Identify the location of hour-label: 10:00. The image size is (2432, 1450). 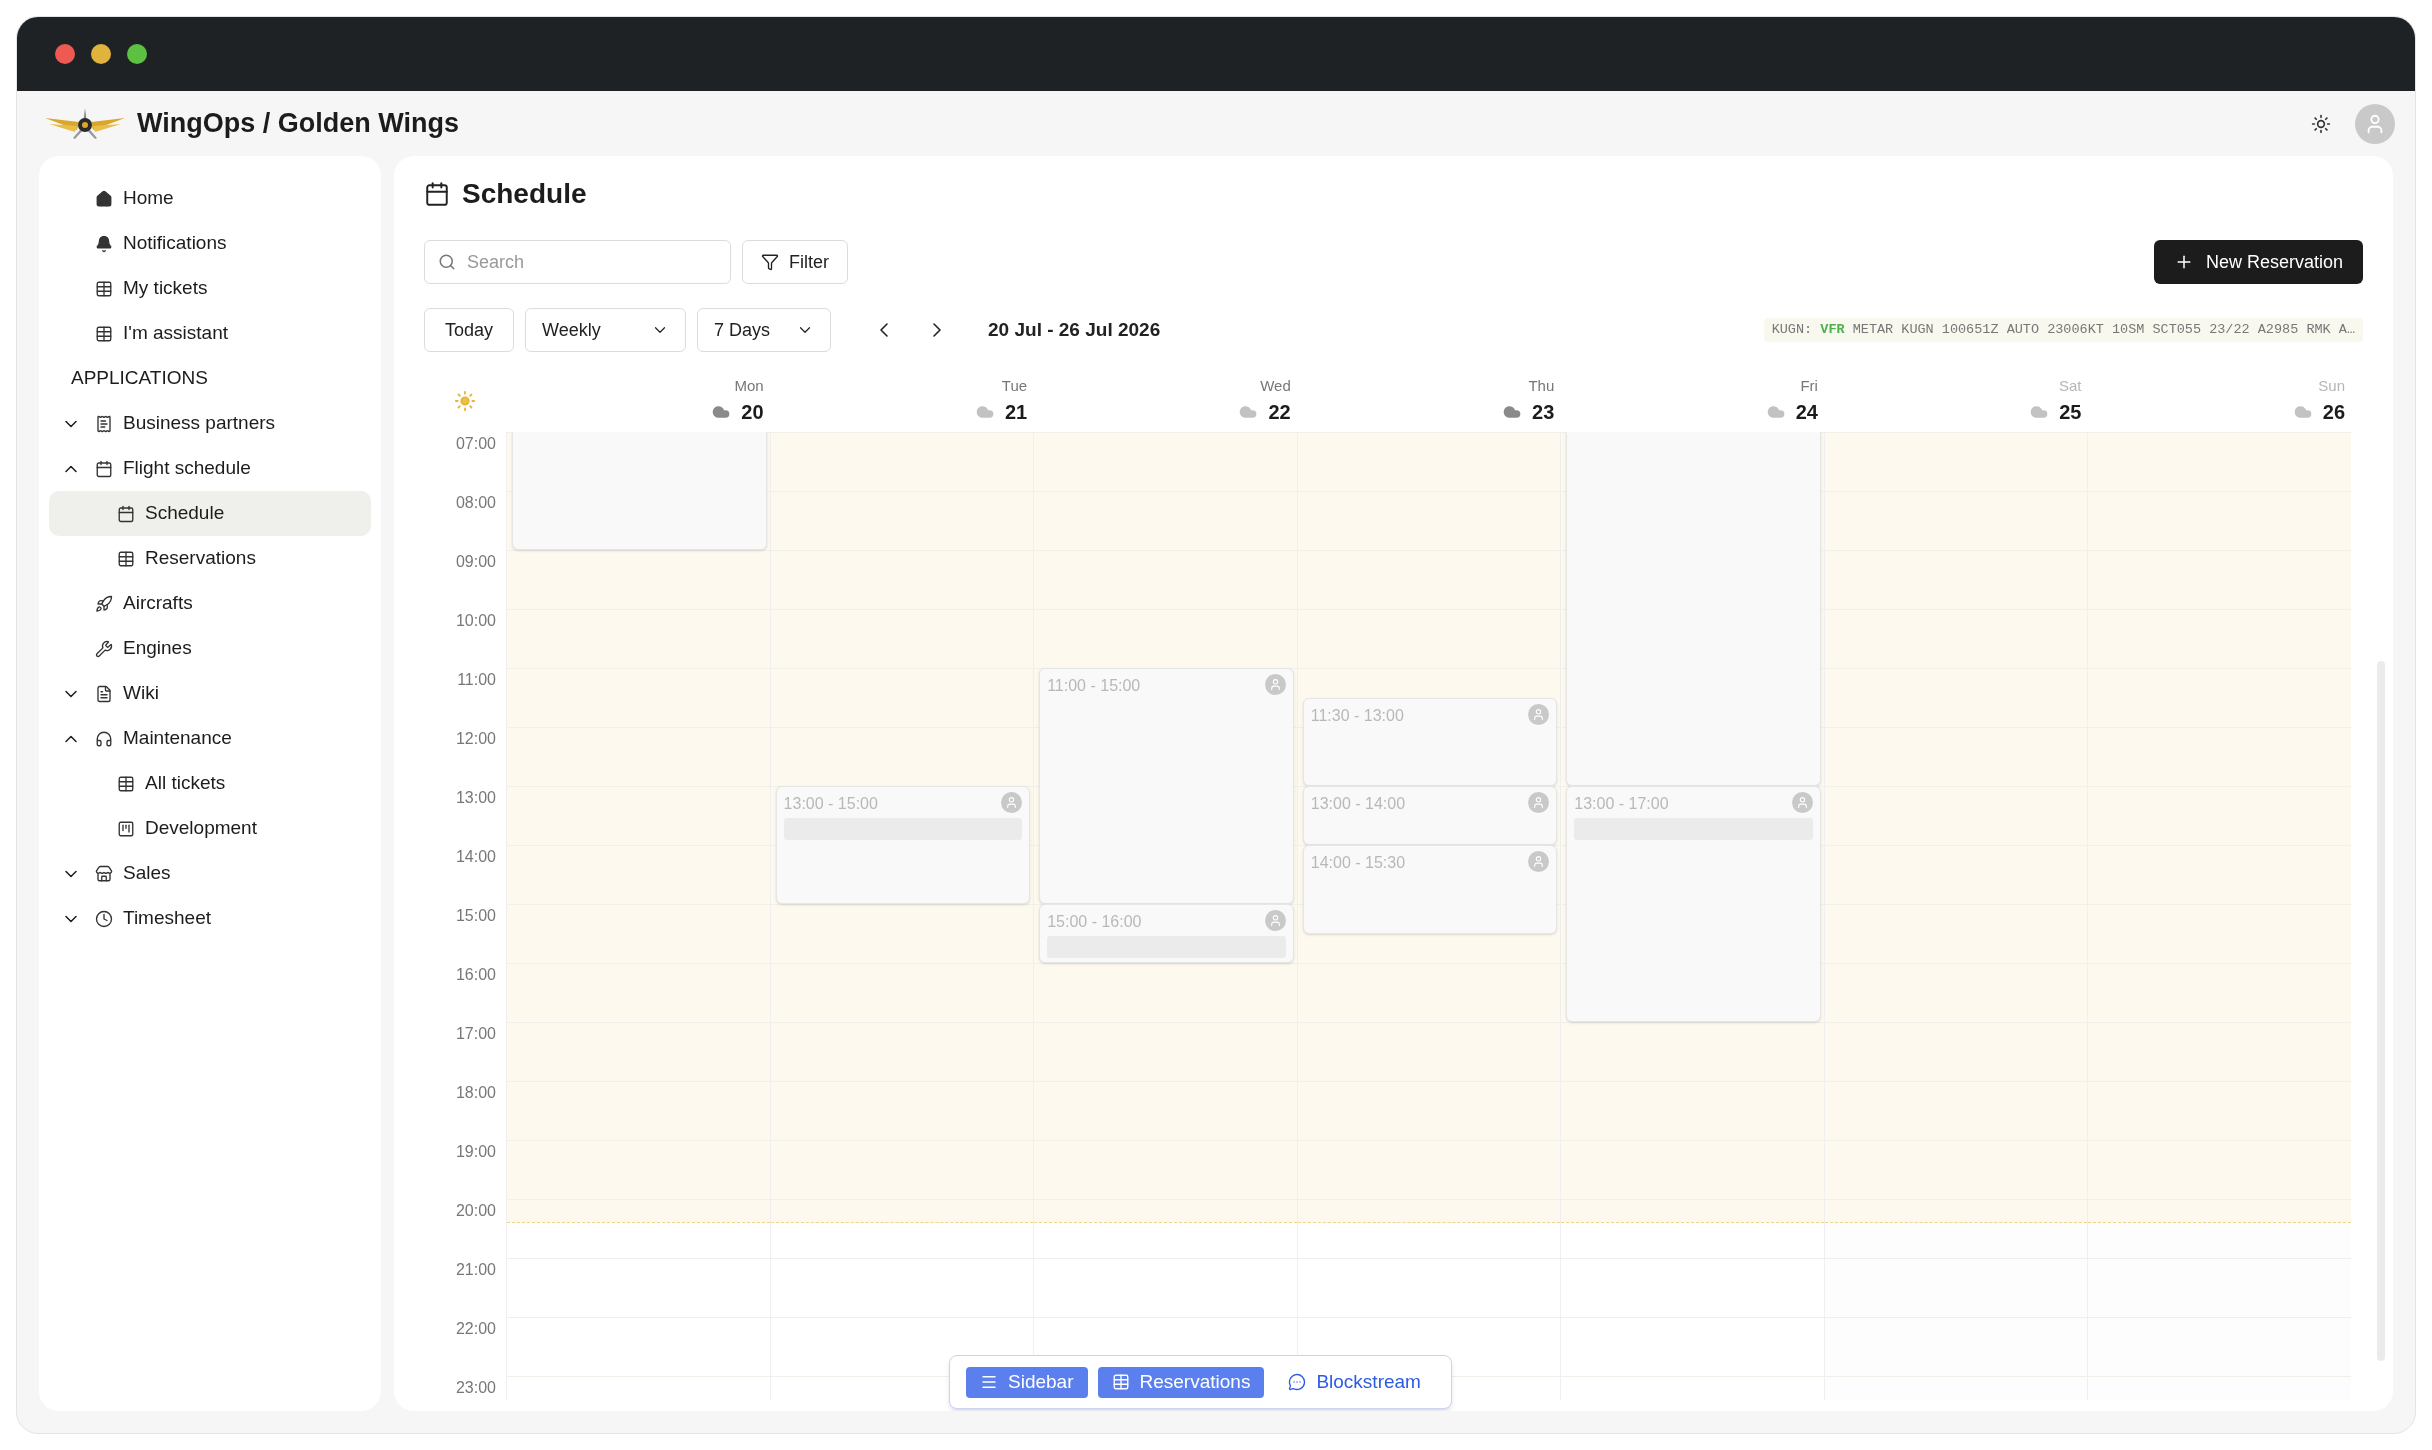
(475, 620).